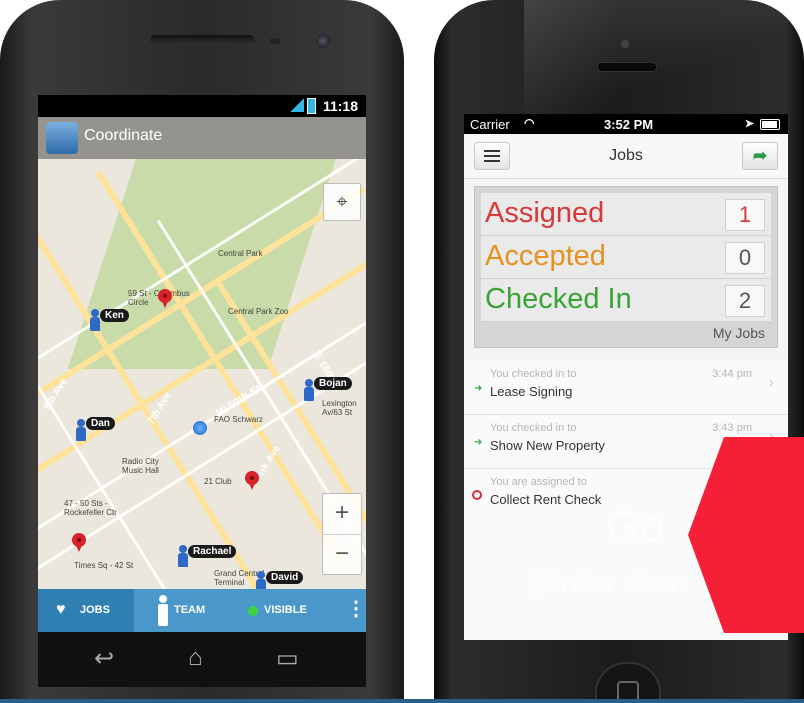 This screenshot has height=703, width=804. I want to click on summary-row-checked-in: Checked In 2, so click(626, 300).